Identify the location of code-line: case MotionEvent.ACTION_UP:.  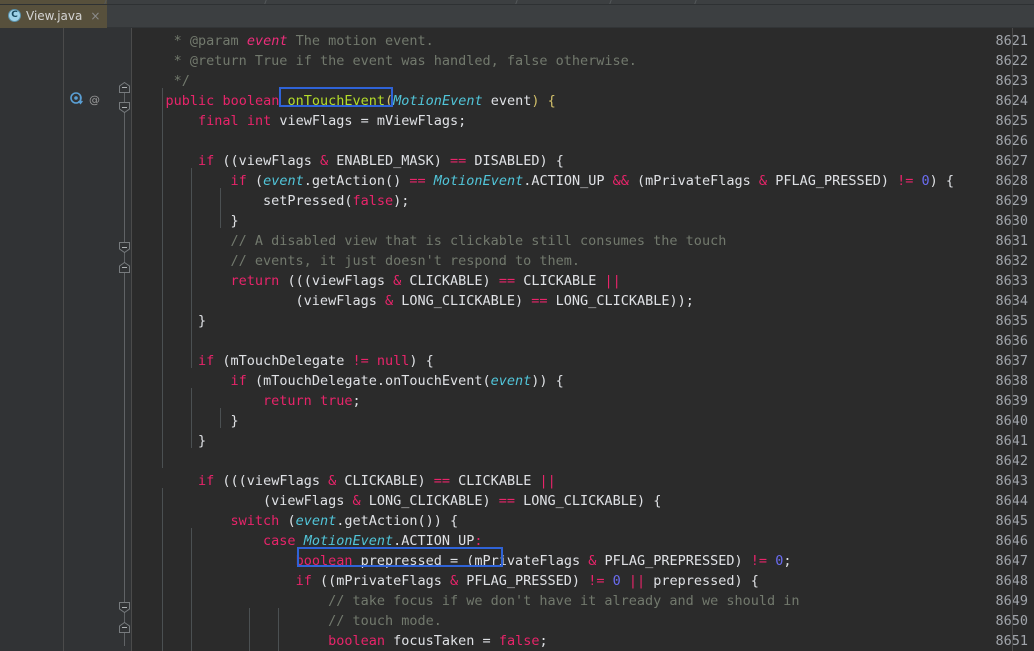
(307, 541).